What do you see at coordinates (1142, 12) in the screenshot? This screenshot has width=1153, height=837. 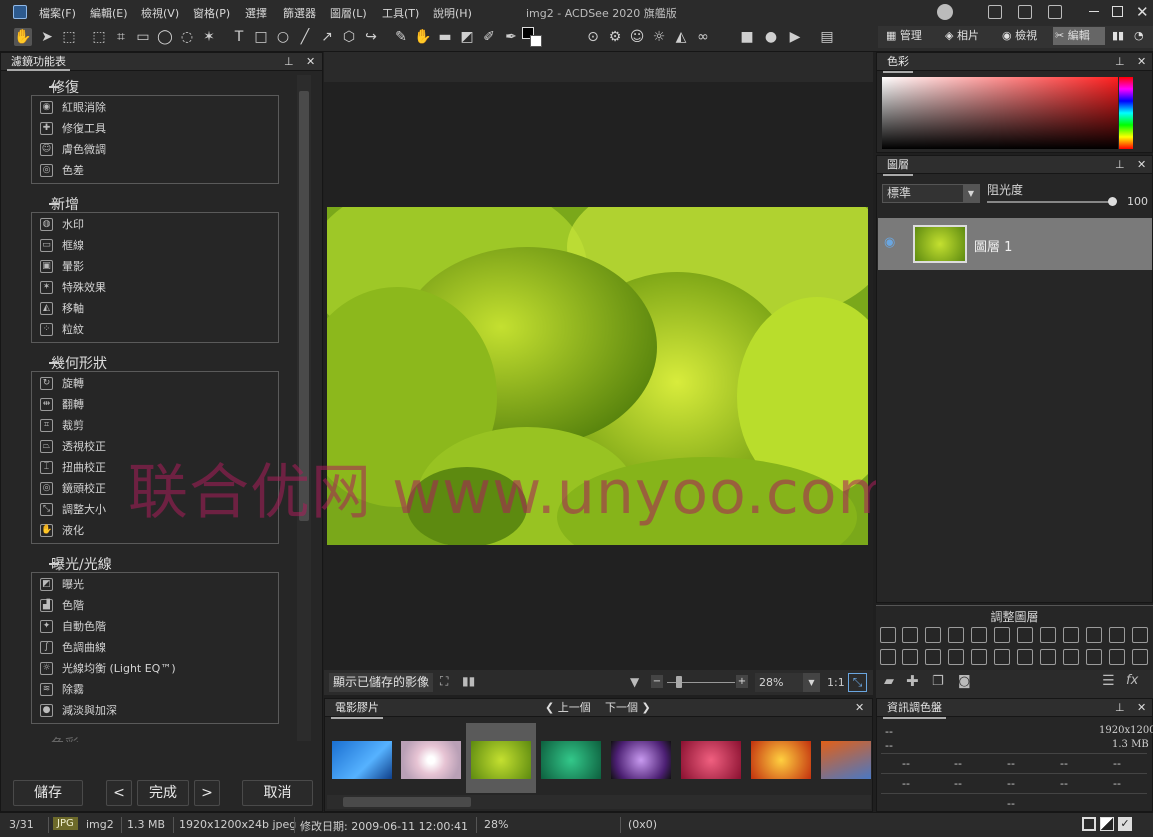 I see `close-window-button: ✕` at bounding box center [1142, 12].